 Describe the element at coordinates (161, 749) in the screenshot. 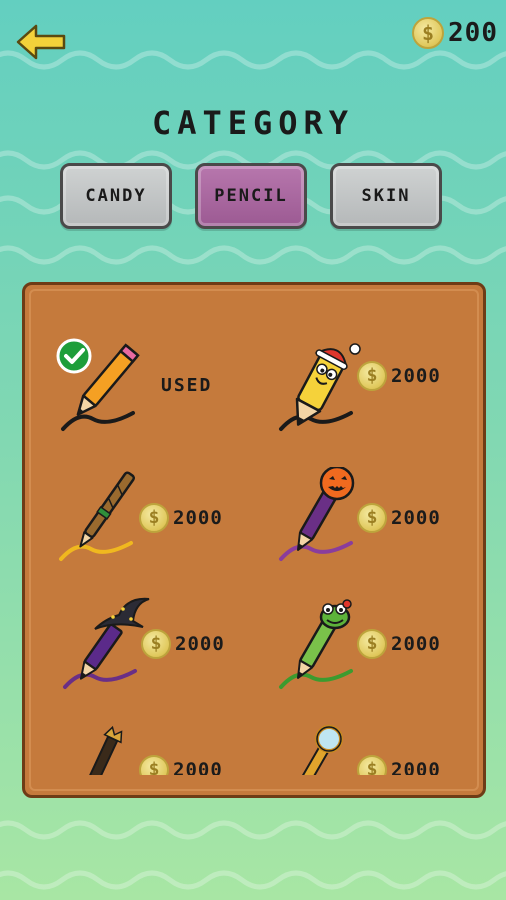

I see `shop-item-crown-pencil: $ 2000` at that location.